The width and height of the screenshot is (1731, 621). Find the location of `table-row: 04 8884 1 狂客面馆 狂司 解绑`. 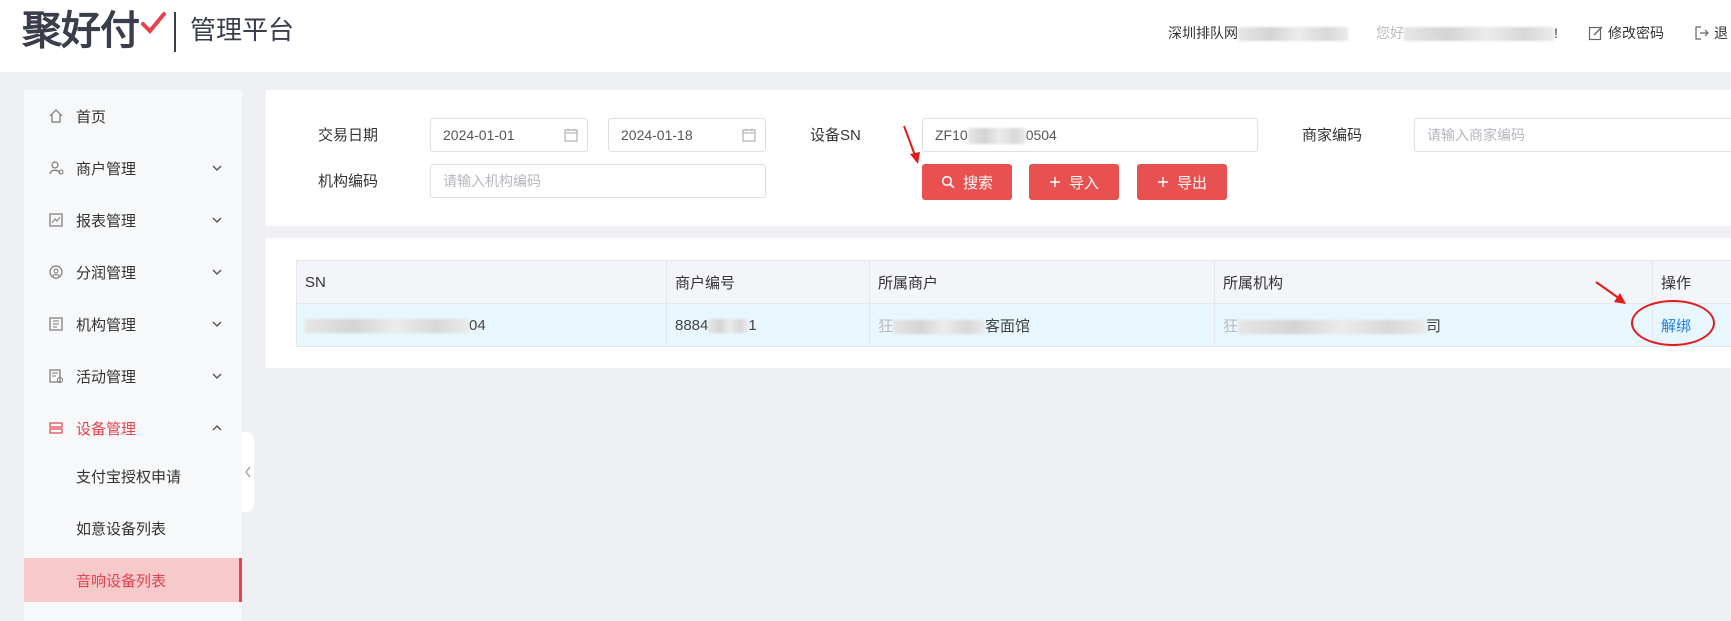

table-row: 04 8884 1 狂客面馆 狂司 解绑 is located at coordinates (1013, 325).